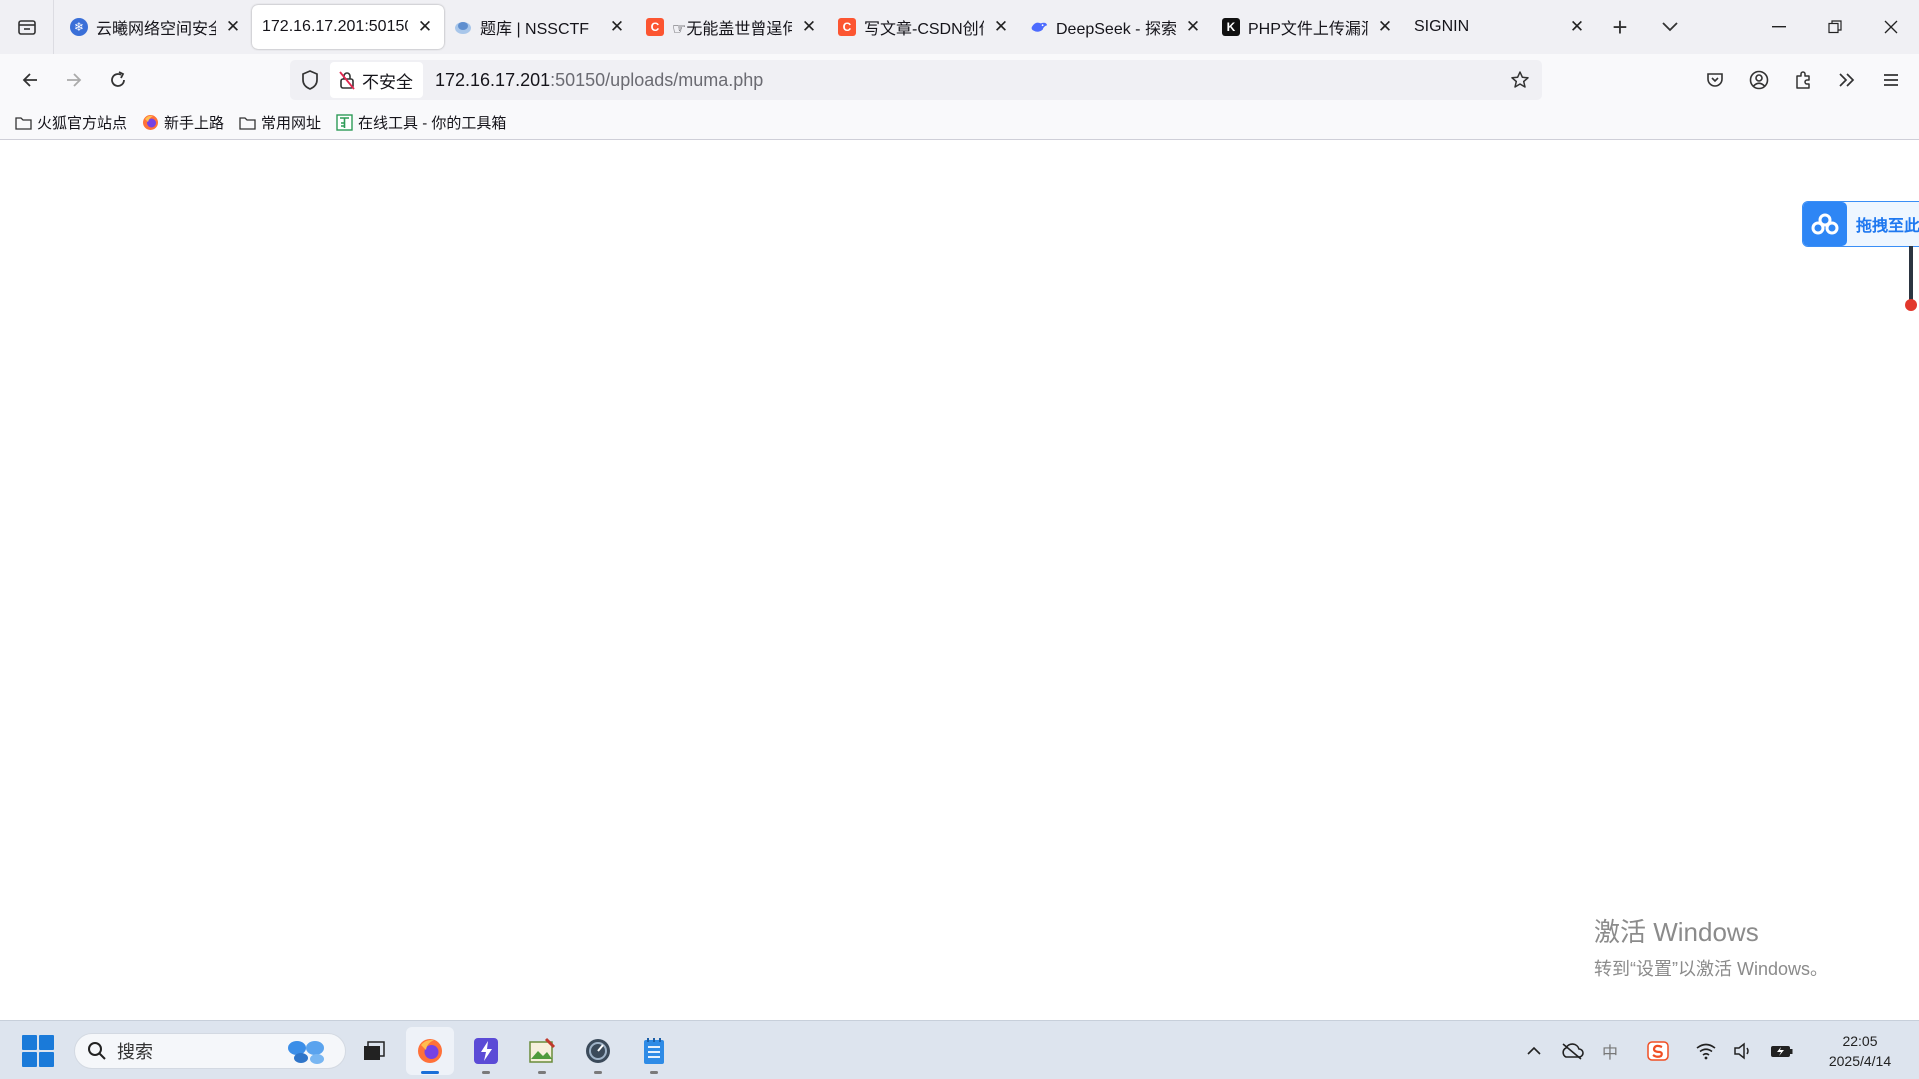 The height and width of the screenshot is (1079, 1919). Describe the element at coordinates (210, 1051) in the screenshot. I see `taskbar-search: 搜索` at that location.